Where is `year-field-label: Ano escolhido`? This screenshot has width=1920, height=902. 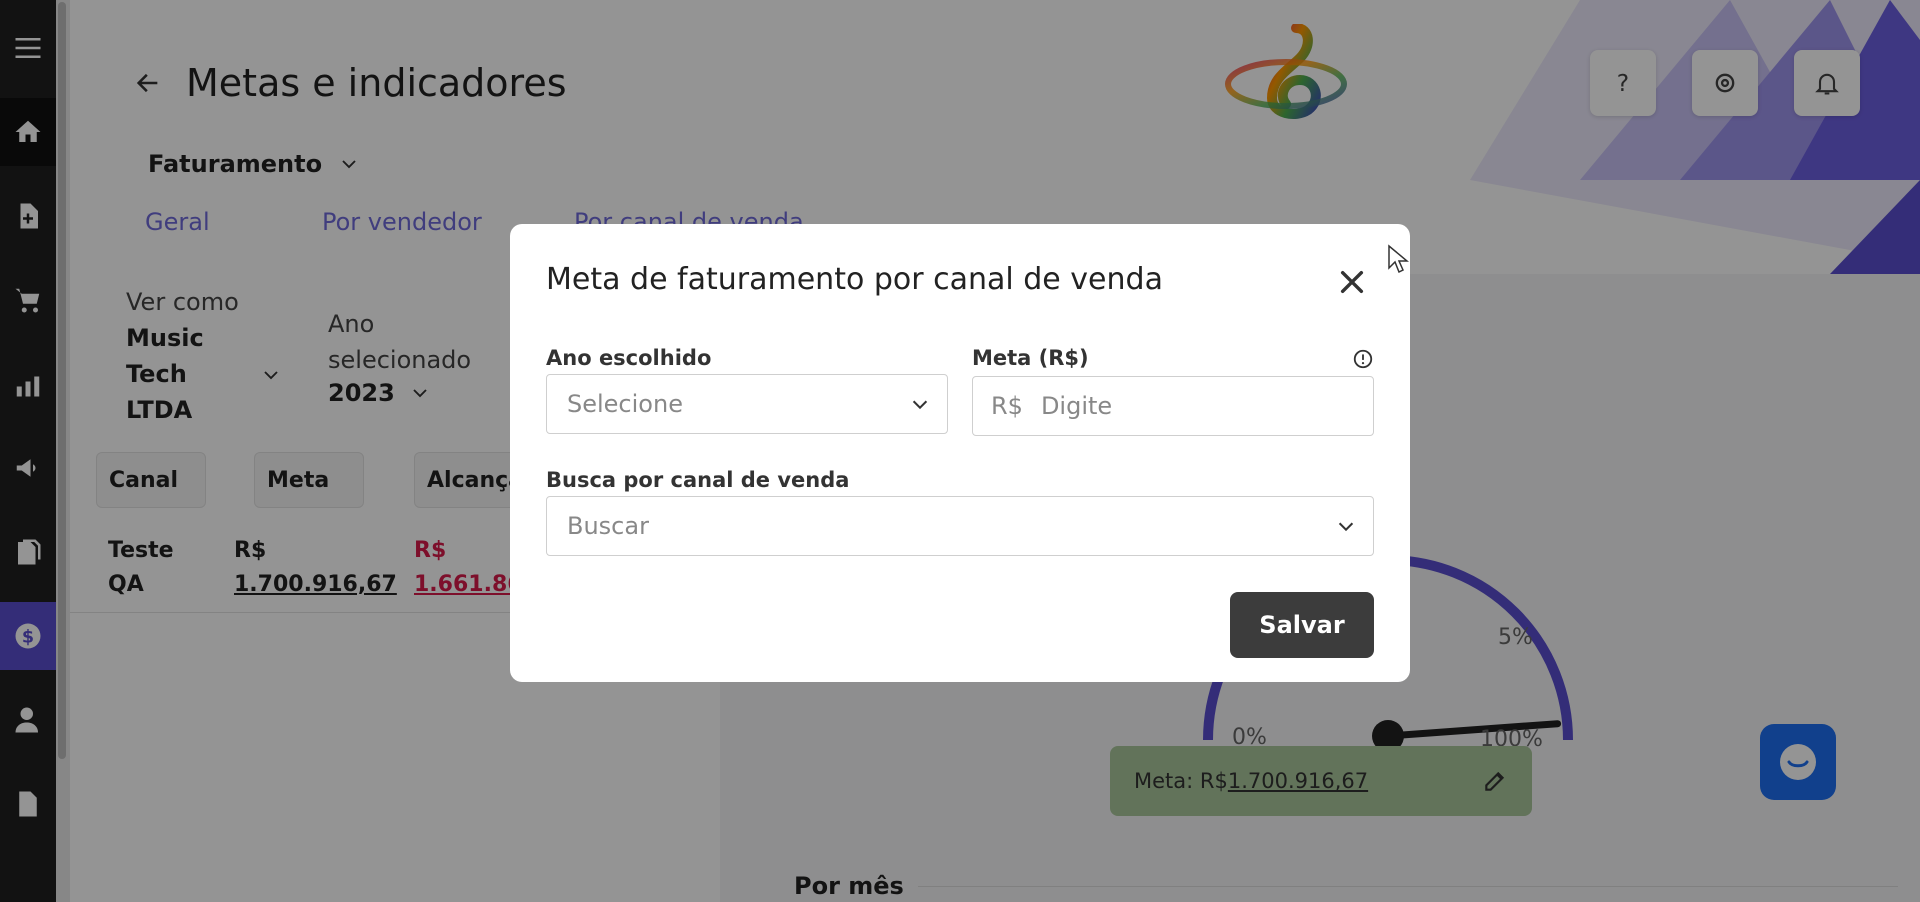
year-field-label: Ano escolhido is located at coordinates (629, 358).